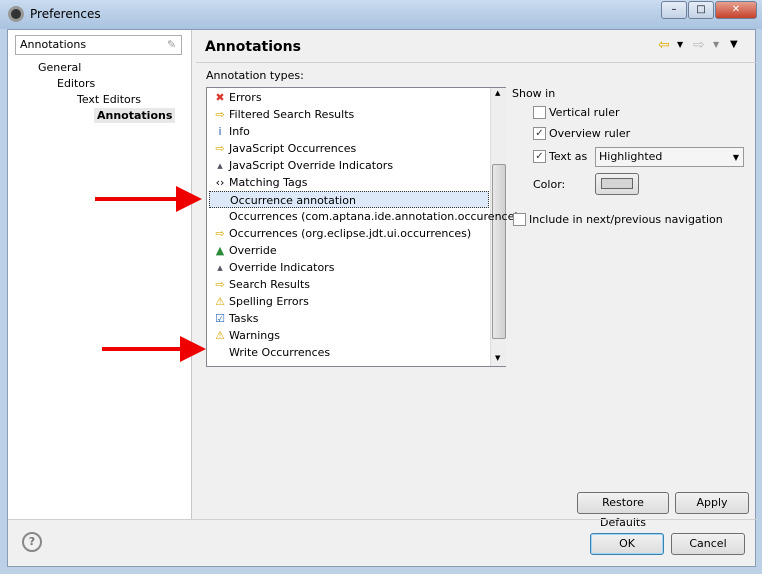  What do you see at coordinates (349, 318) in the screenshot?
I see `list-item: ☑ Tasks` at bounding box center [349, 318].